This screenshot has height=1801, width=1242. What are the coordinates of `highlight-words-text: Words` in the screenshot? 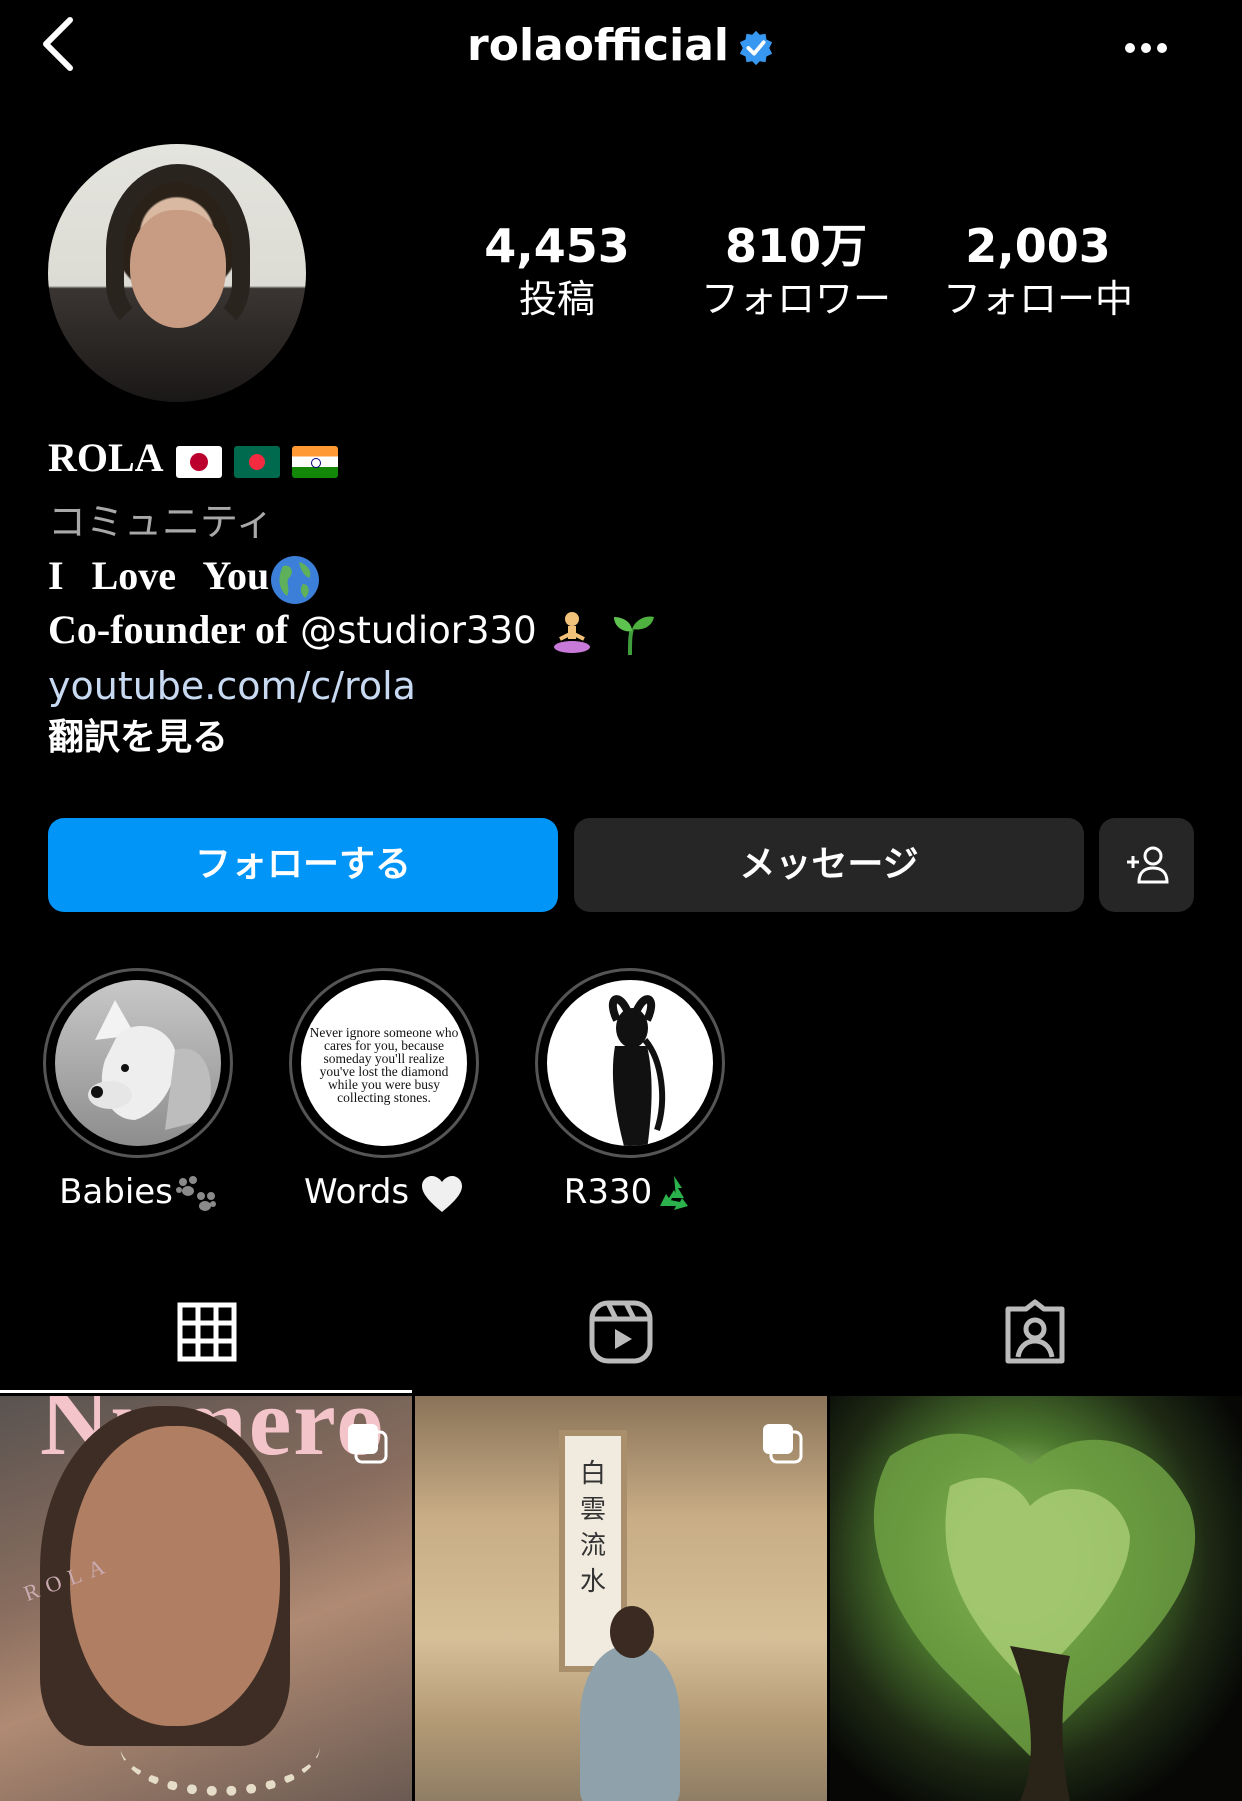 It's located at (357, 1192).